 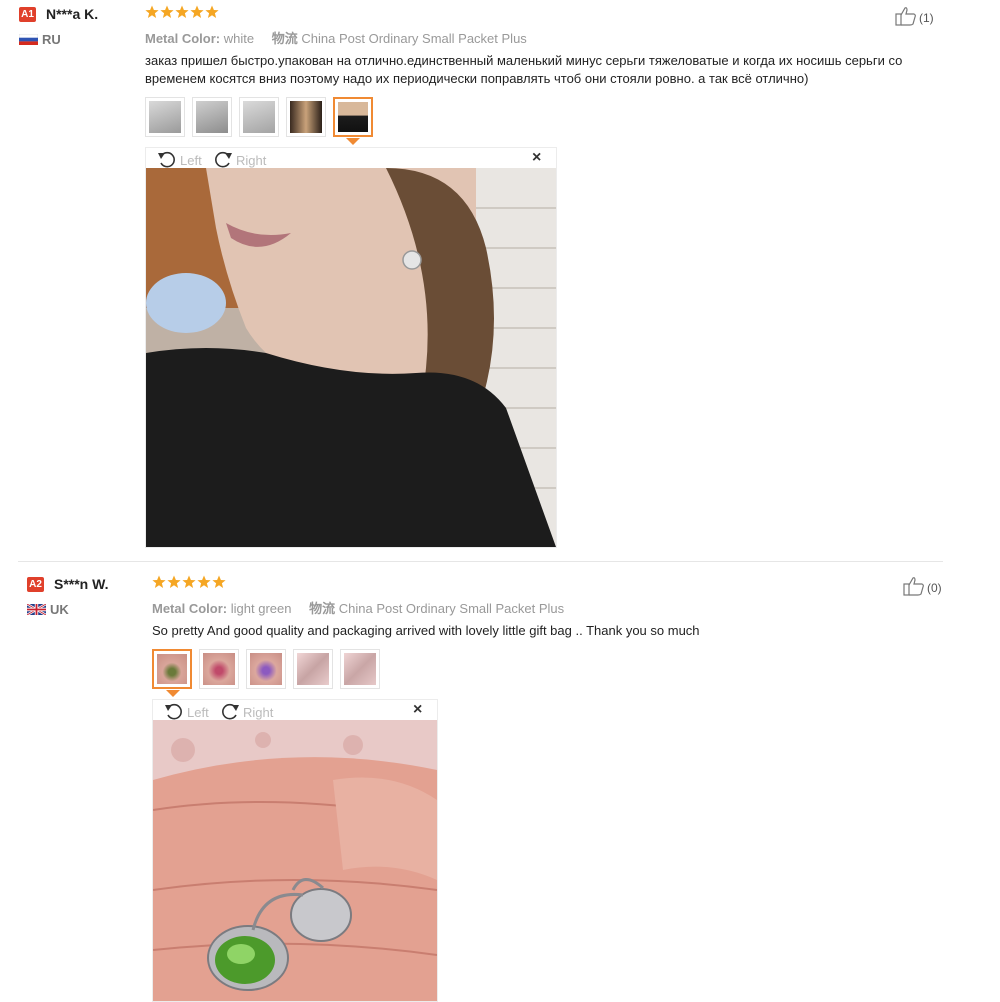 I want to click on review-photo, so click(x=295, y=860).